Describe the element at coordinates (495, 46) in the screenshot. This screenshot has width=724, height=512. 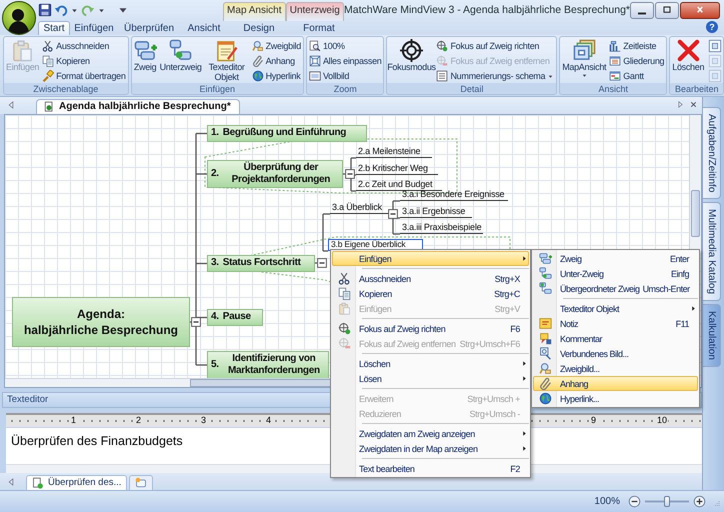
I see `ribbon-button: Fokus auf Zweig richten` at that location.